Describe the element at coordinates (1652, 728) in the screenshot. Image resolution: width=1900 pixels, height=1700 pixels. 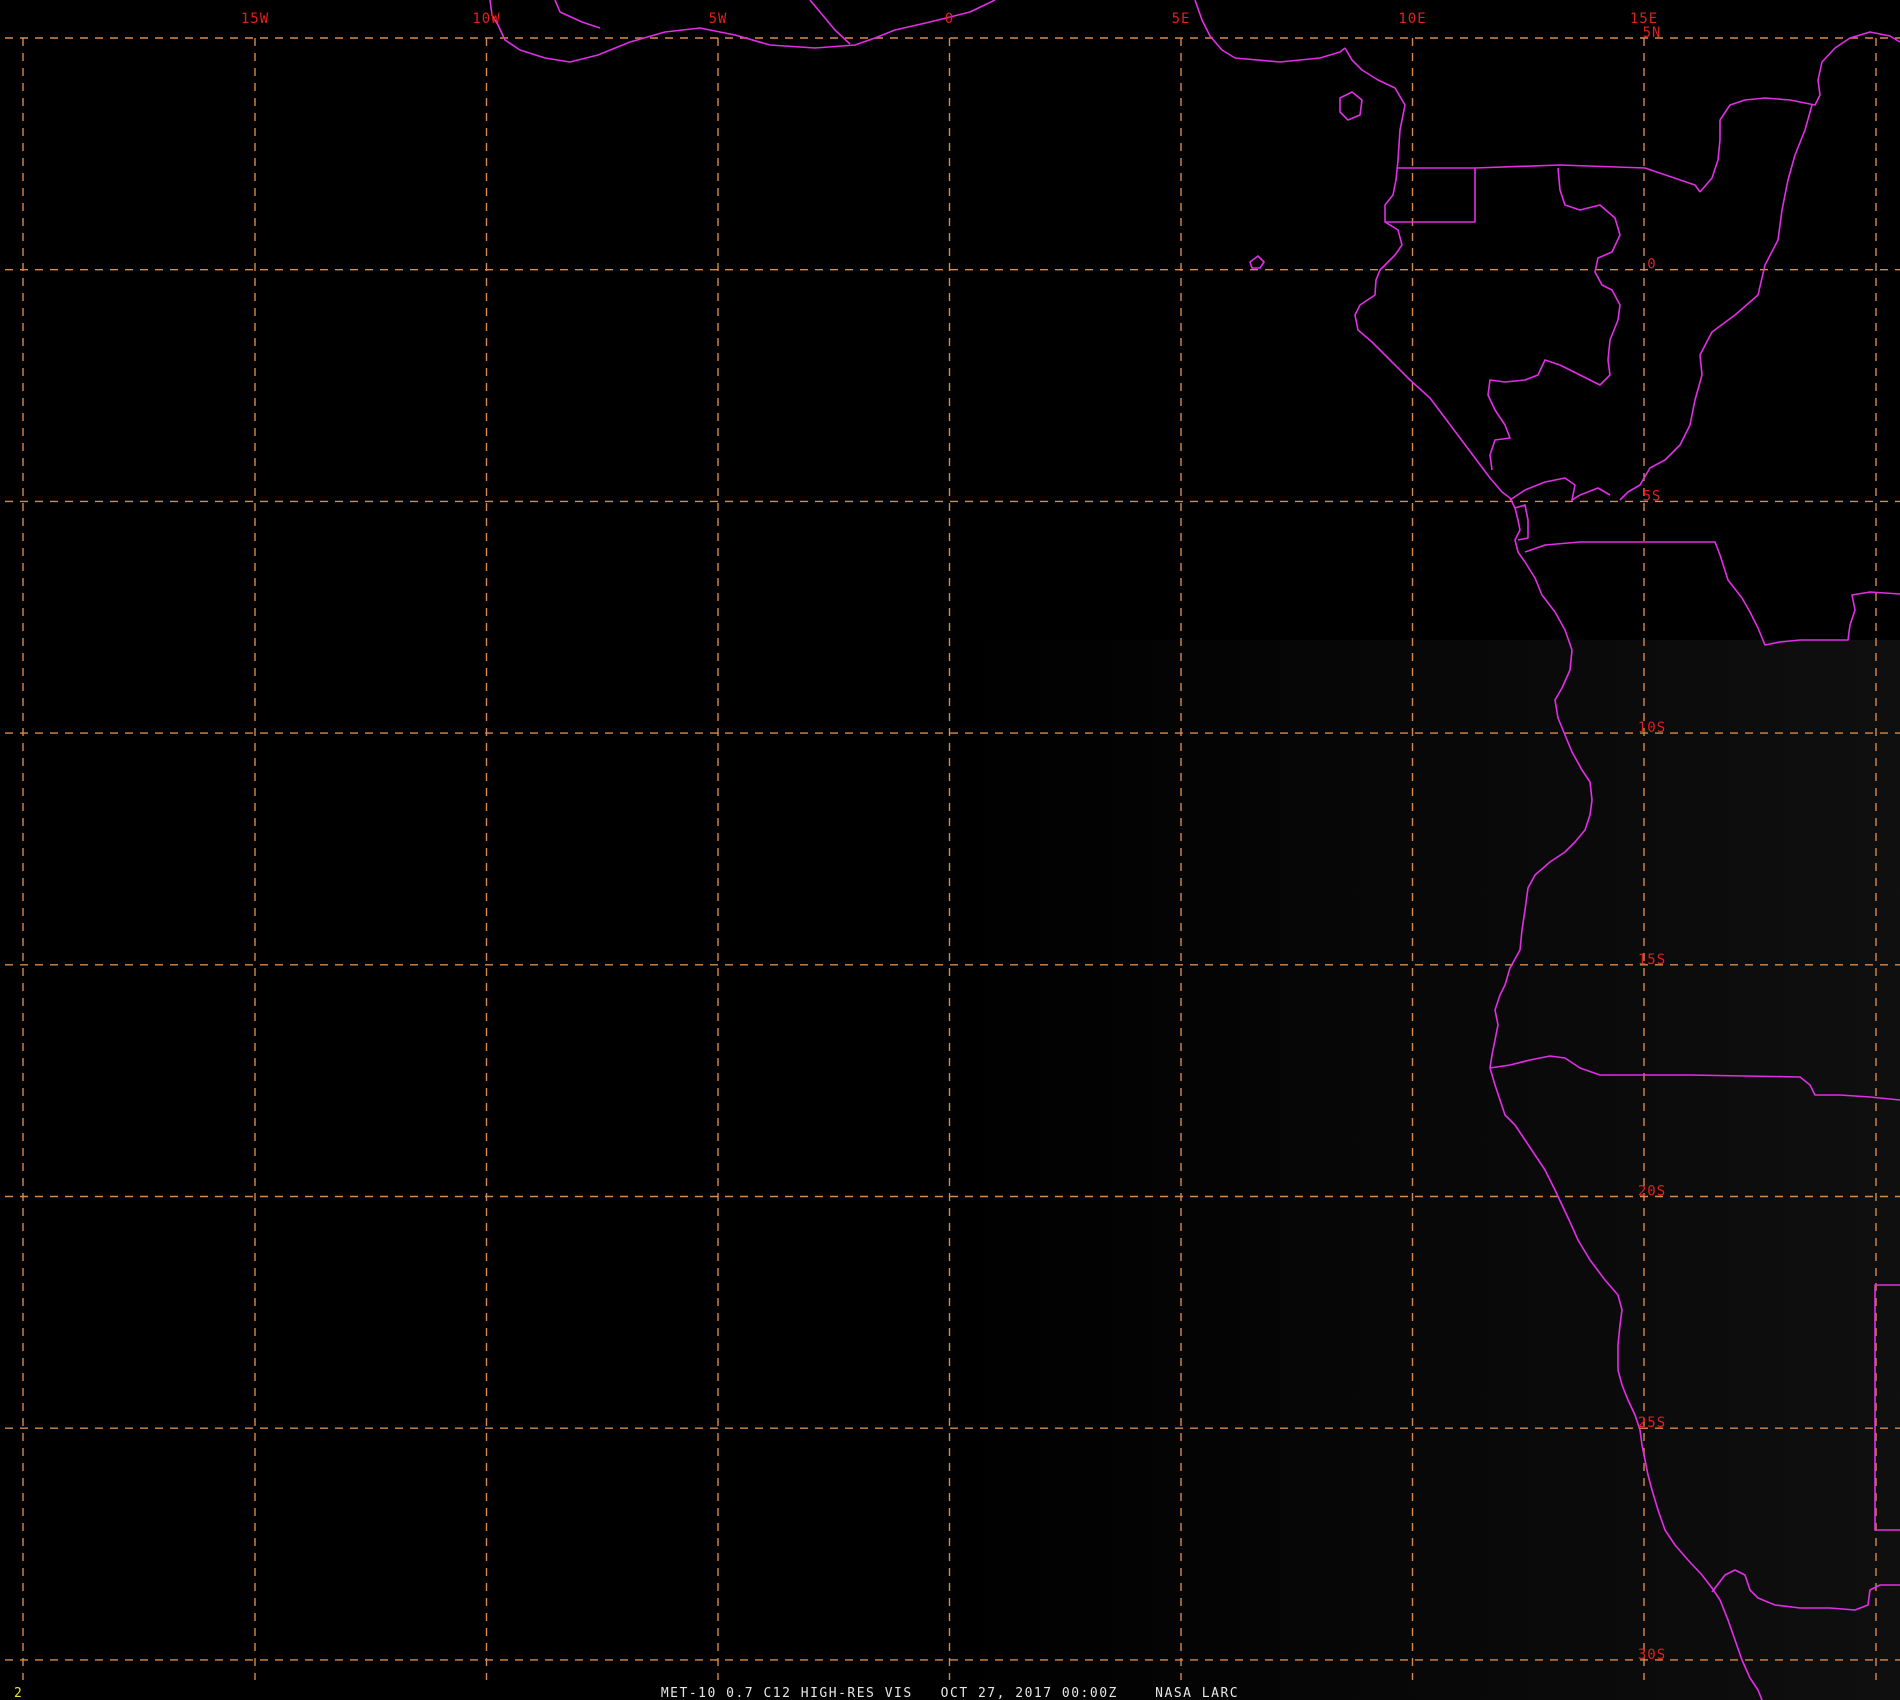
I see `latitude-label-10s: 10S` at that location.